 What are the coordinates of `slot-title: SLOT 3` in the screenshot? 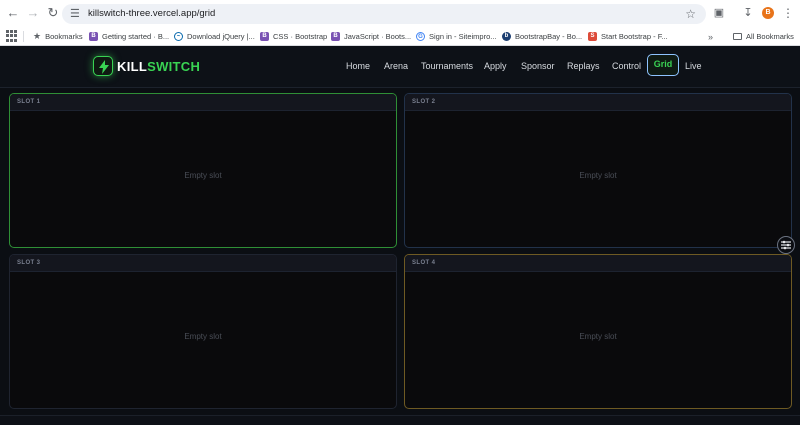 It's located at (203, 263).